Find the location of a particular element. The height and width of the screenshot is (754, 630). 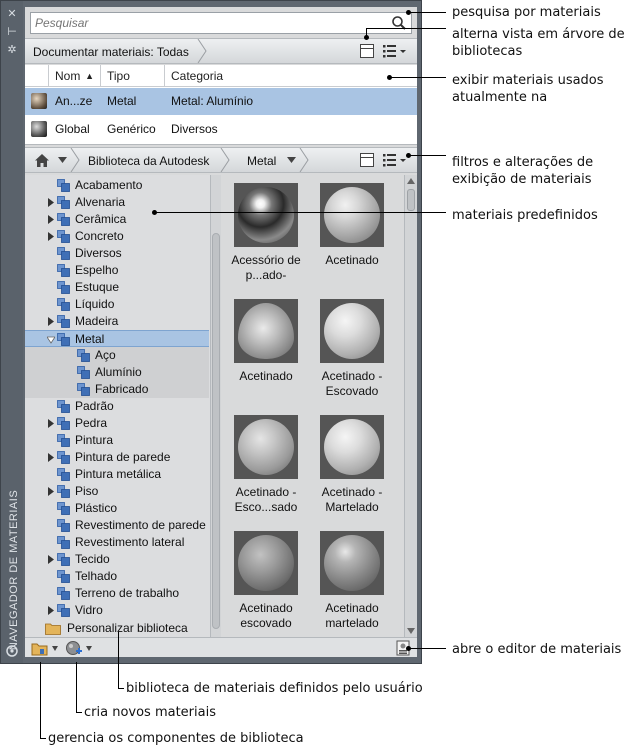

callout-predefined: materiais predefinidos is located at coordinates (525, 215).